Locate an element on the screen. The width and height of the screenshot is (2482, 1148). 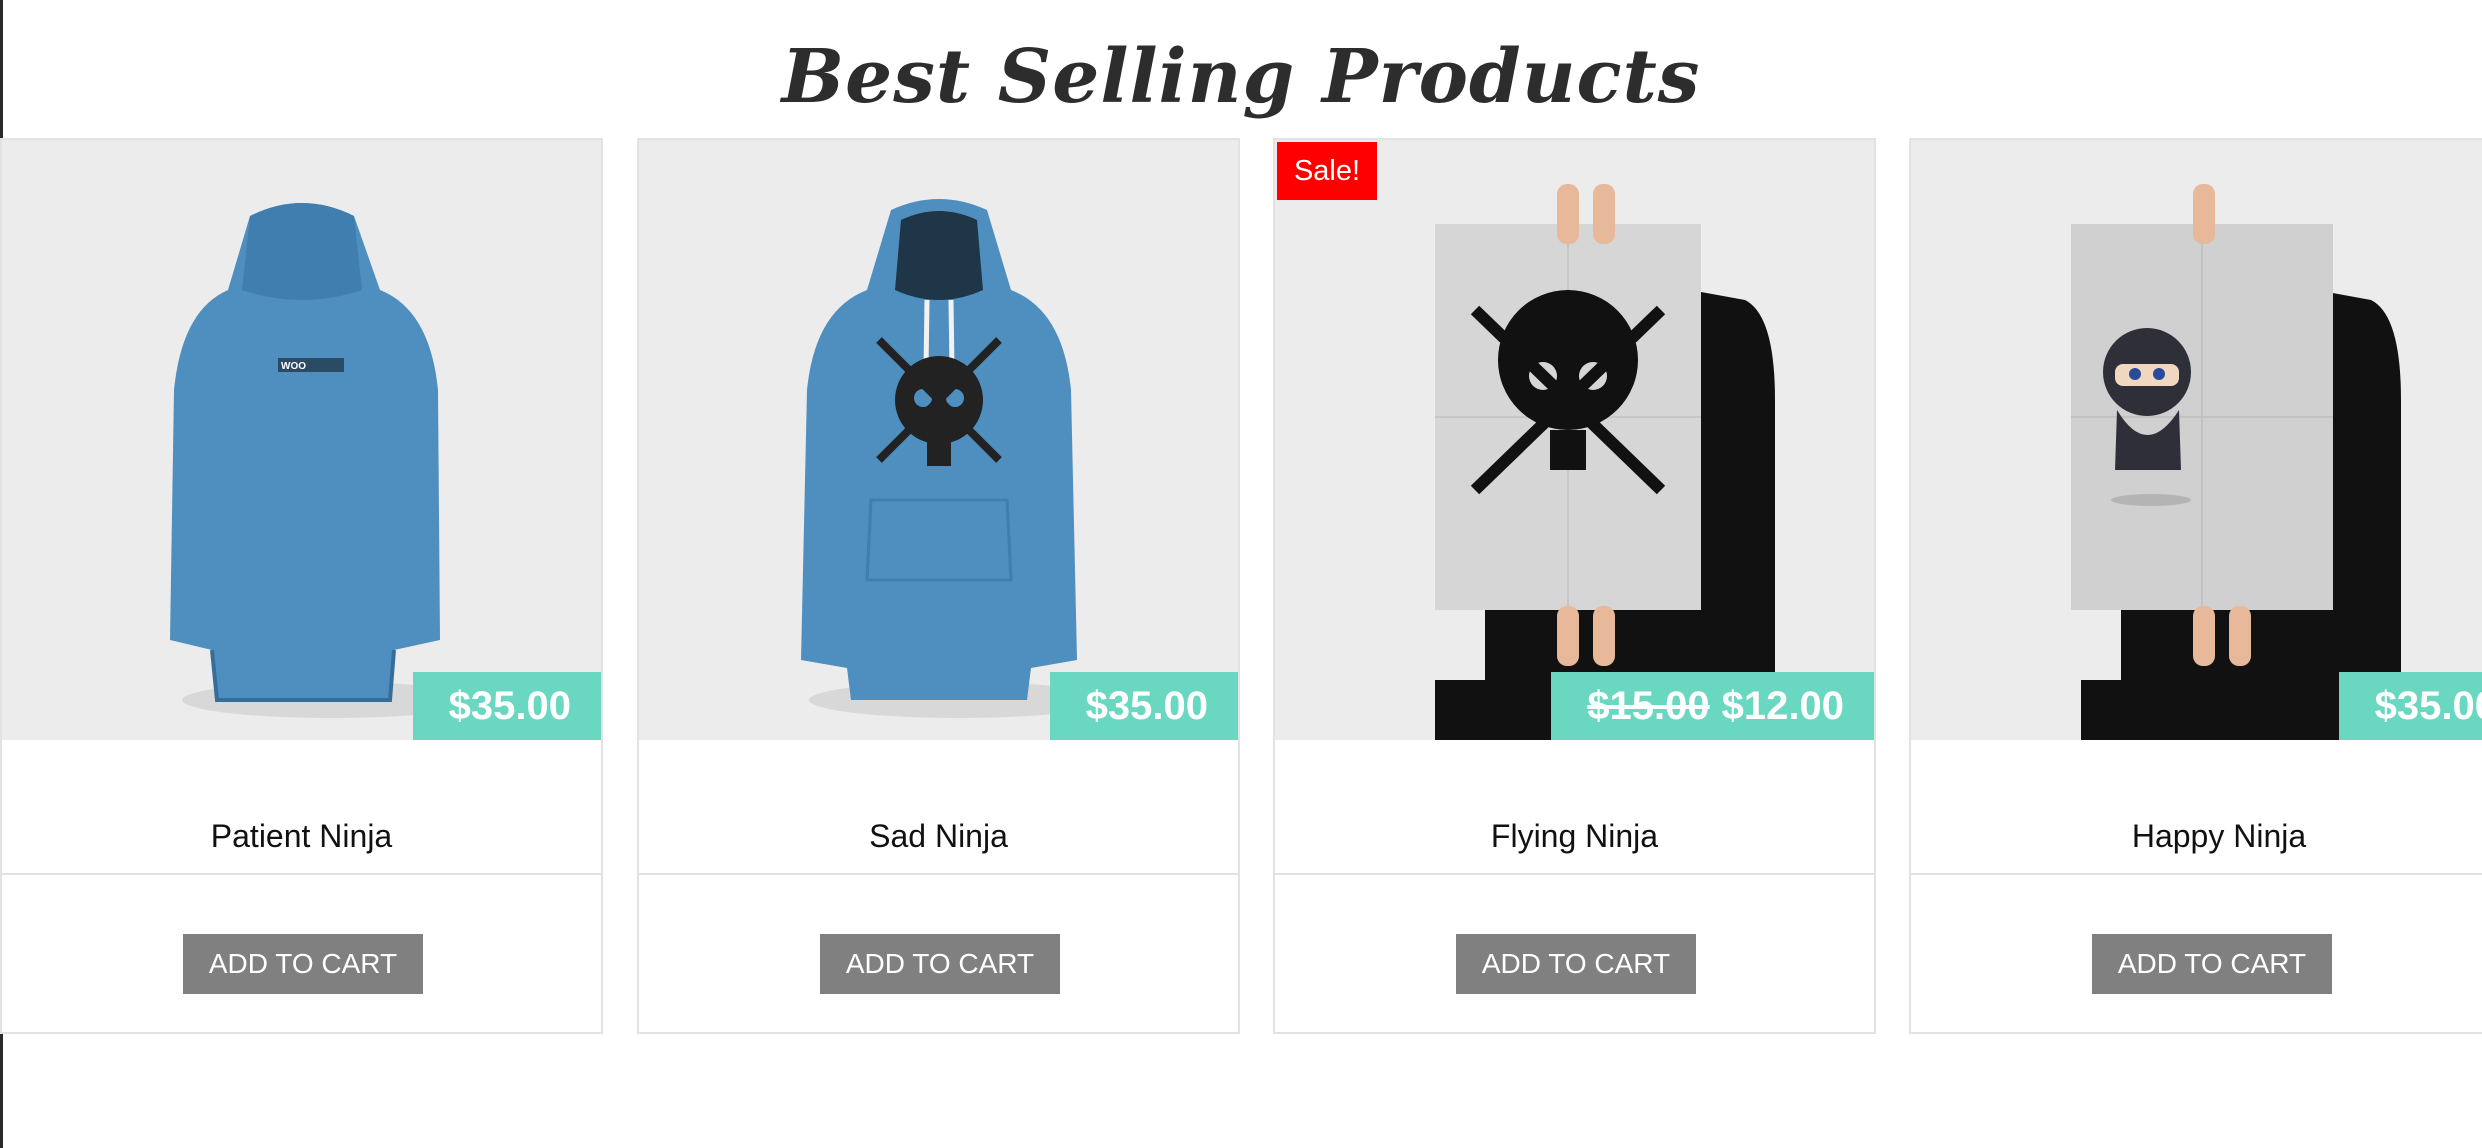
price-tag: $15.00 $12.00 is located at coordinates (1712, 706).